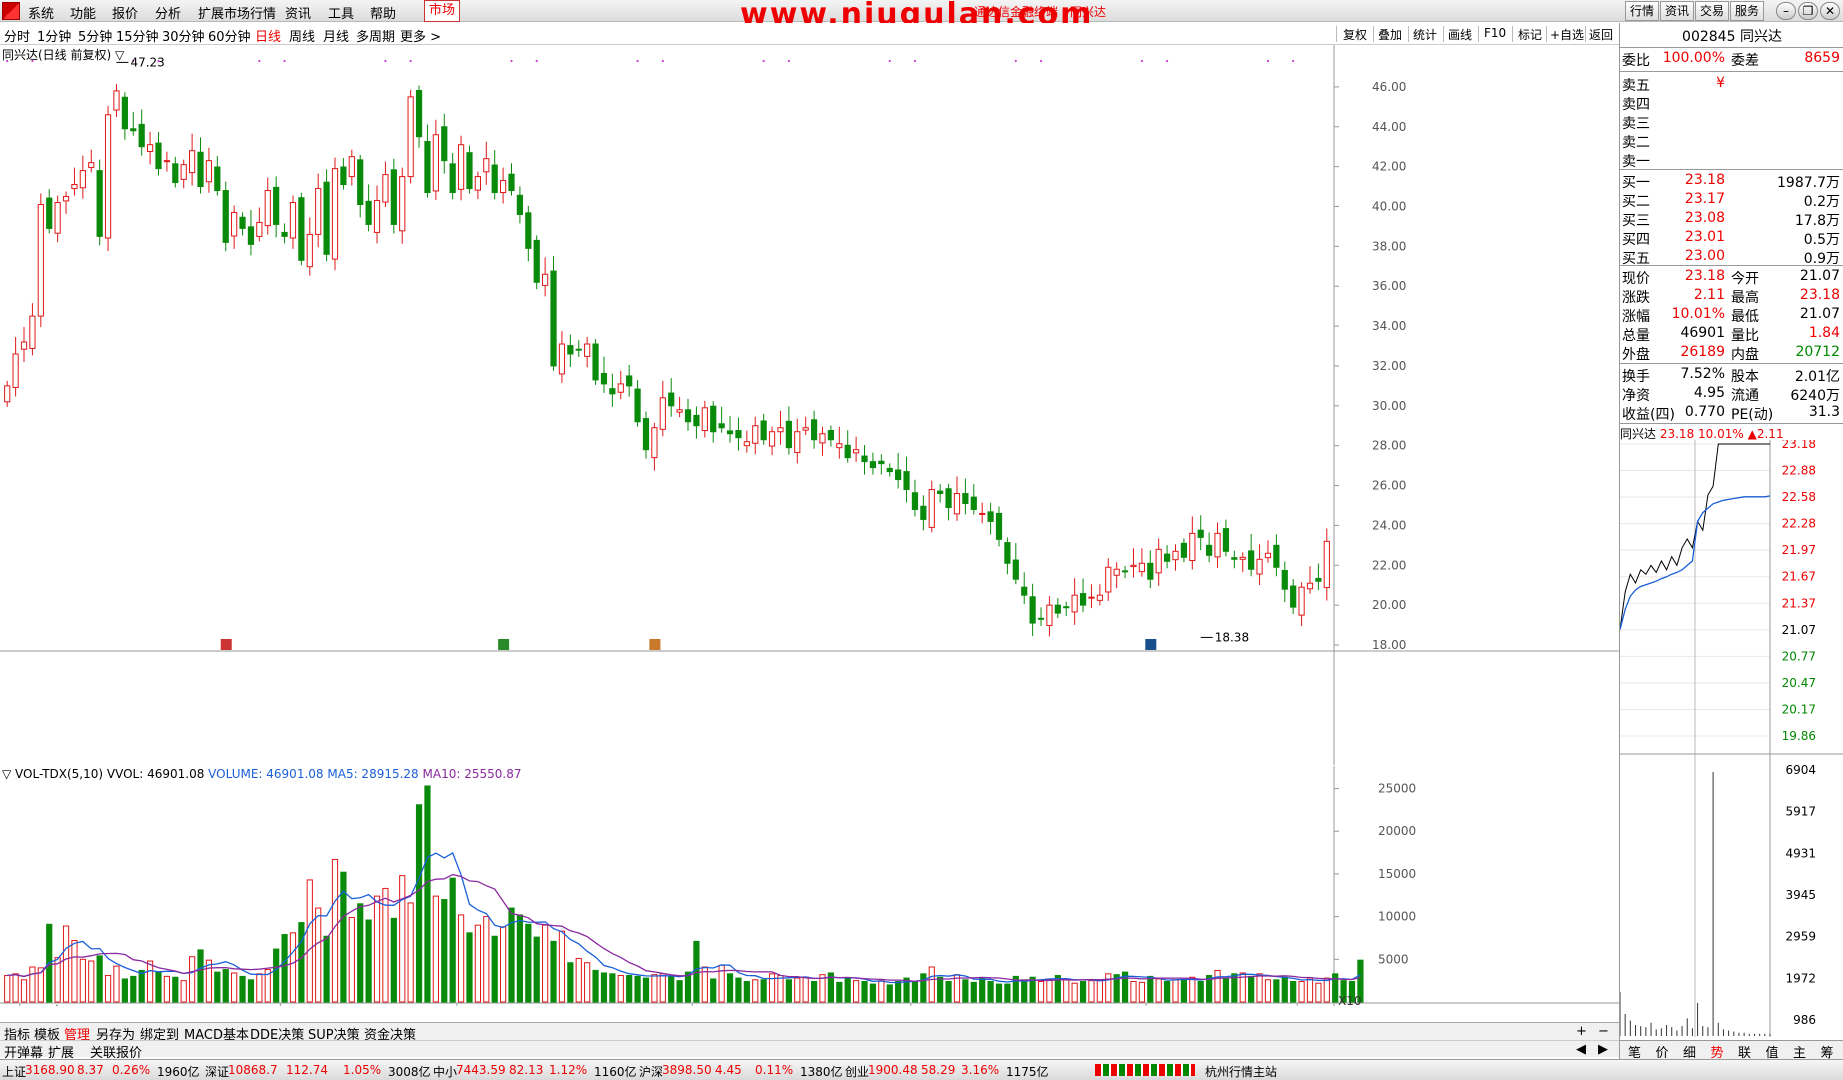  What do you see at coordinates (137, 35) in the screenshot?
I see `period-15min: 15分钟` at bounding box center [137, 35].